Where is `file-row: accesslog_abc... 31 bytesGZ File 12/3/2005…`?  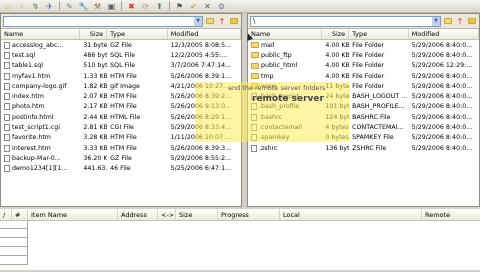 file-row: accesslog_abc... 31 bytesGZ File 12/3/2005… is located at coordinates (121, 45).